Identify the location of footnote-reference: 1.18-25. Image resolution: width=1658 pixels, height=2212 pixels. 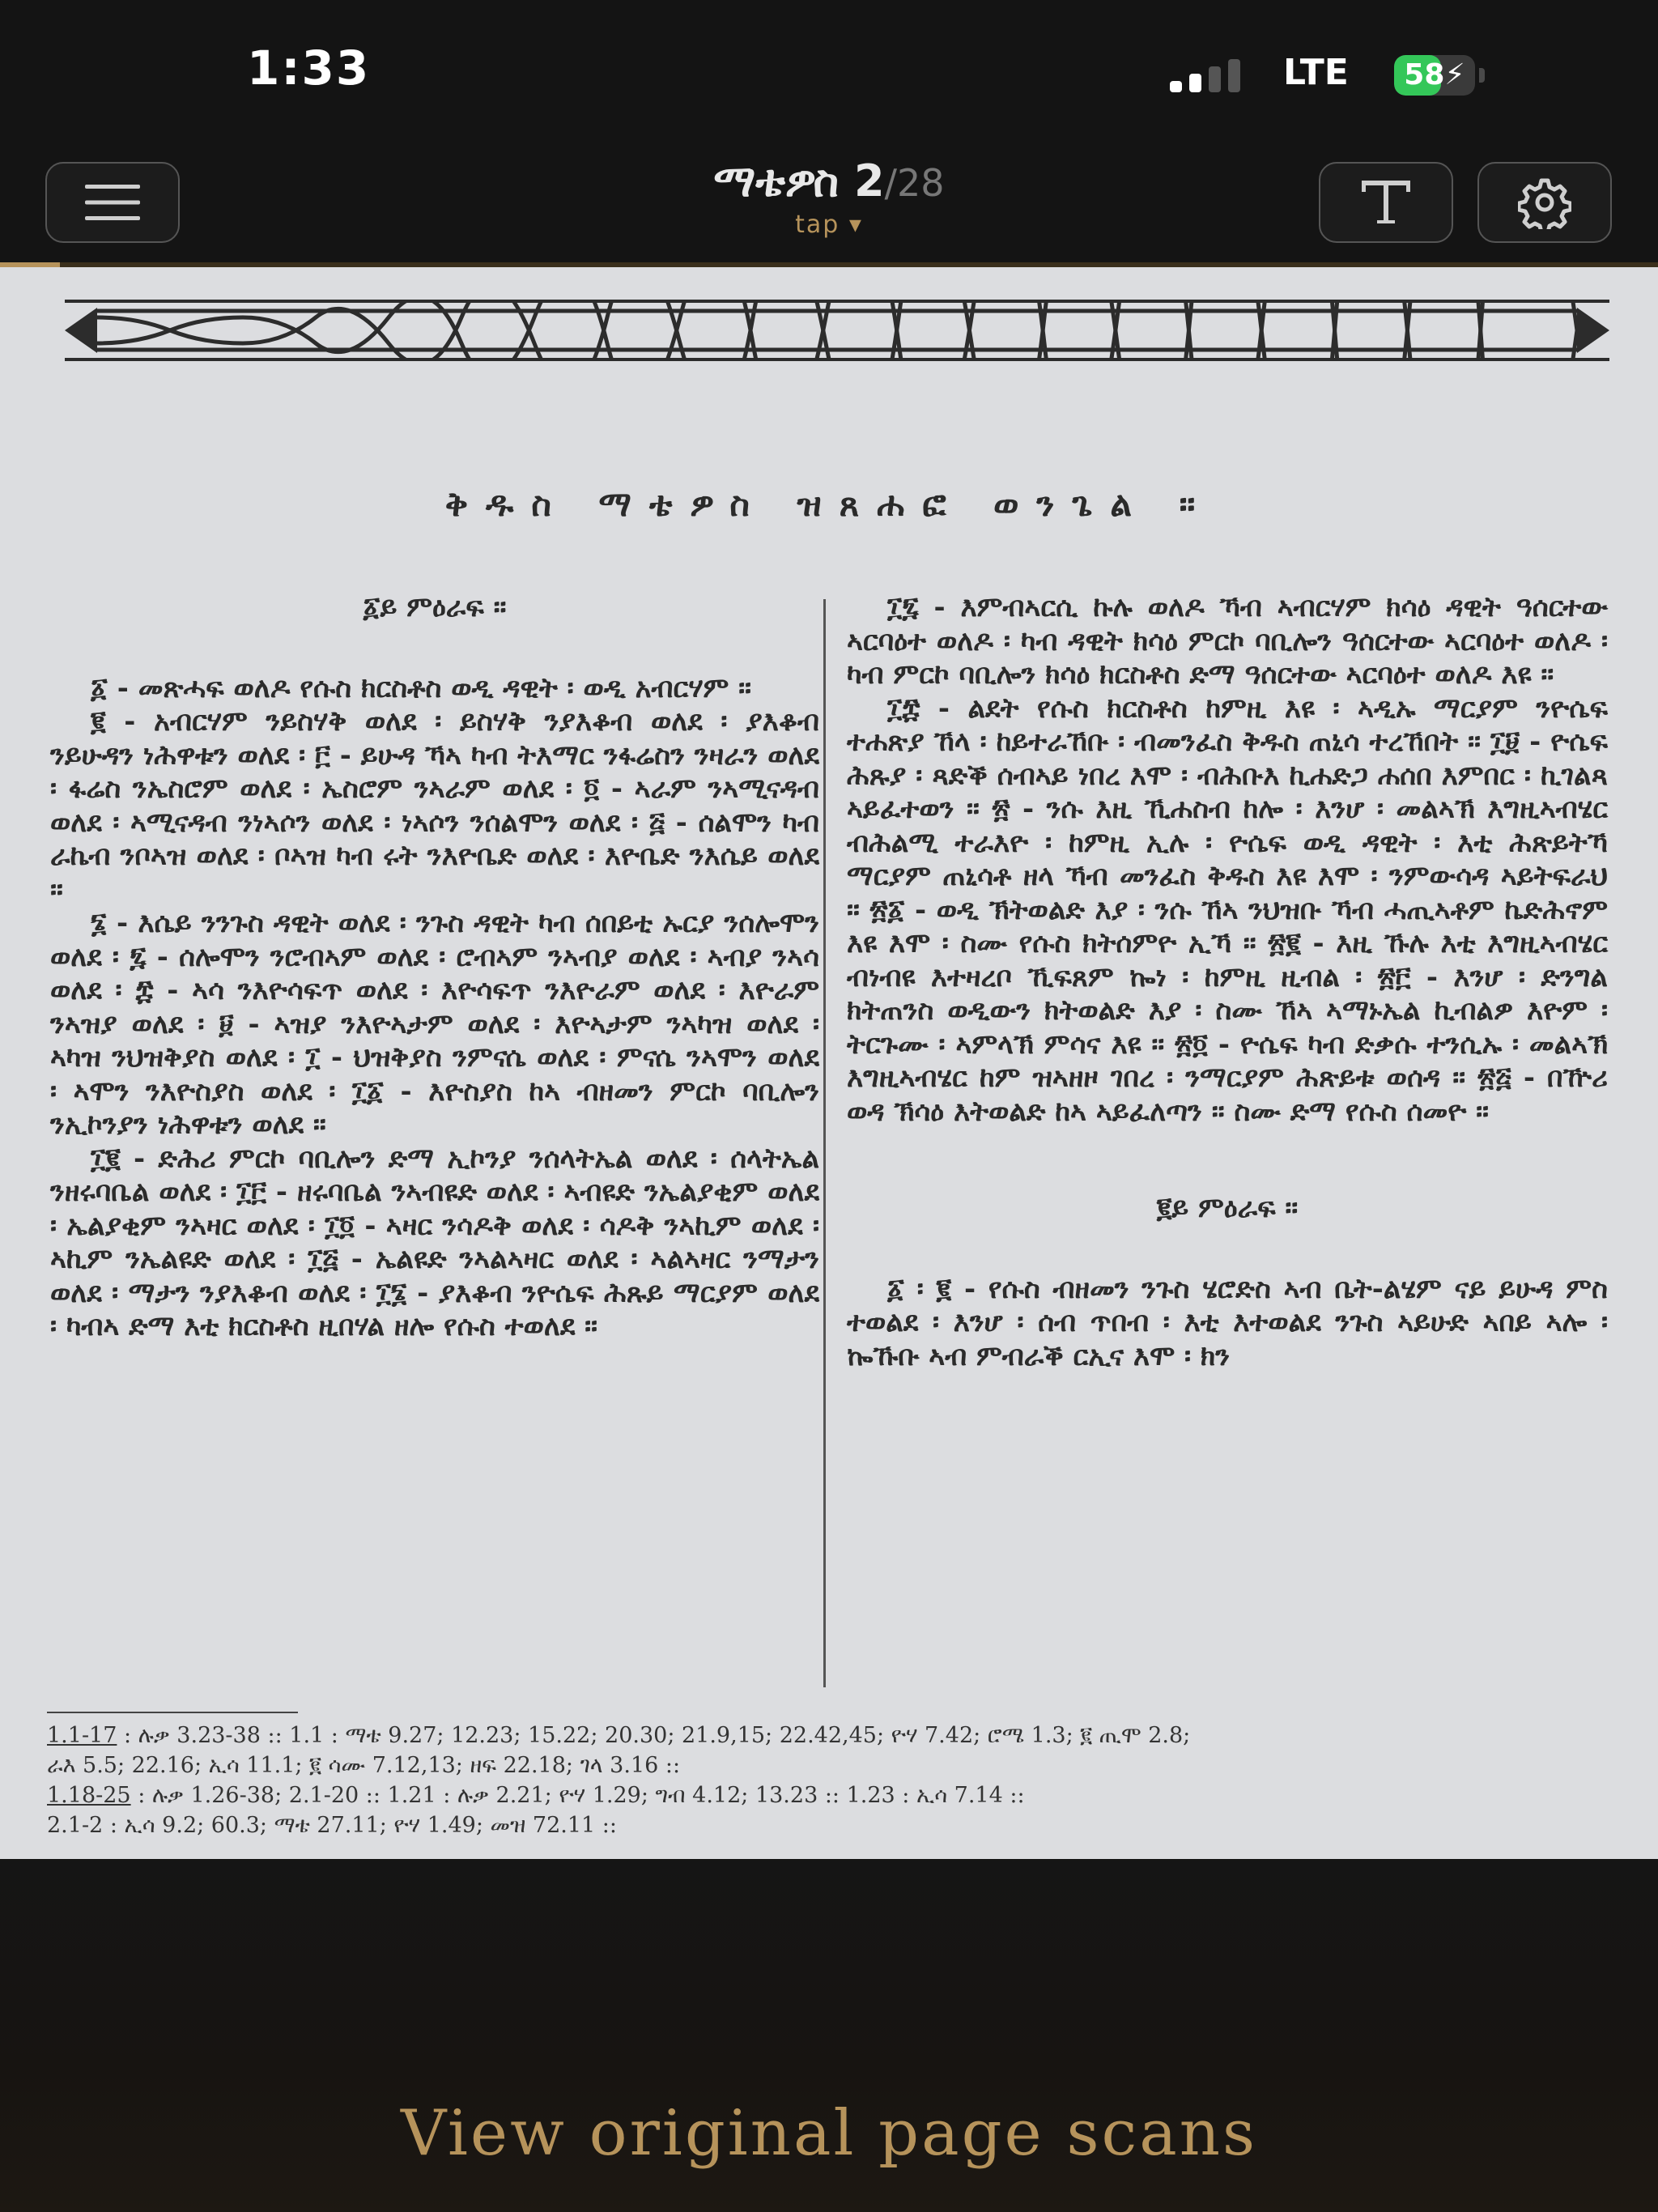
(89, 1796).